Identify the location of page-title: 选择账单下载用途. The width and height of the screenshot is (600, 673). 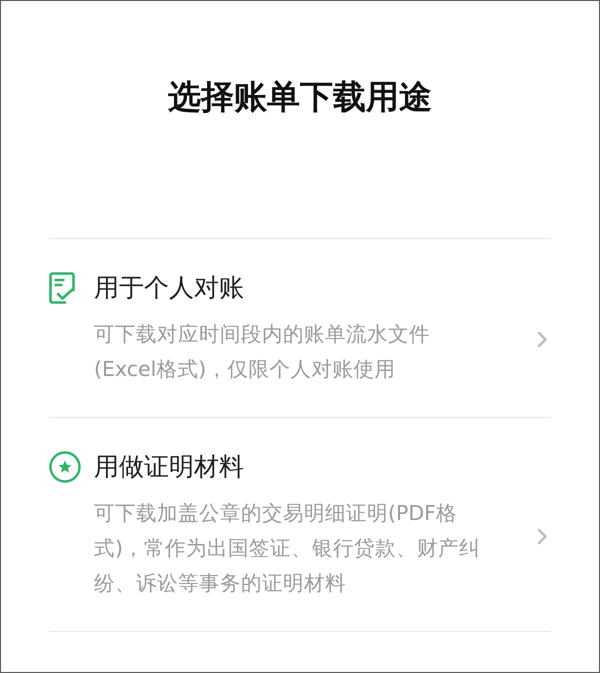
(300, 97).